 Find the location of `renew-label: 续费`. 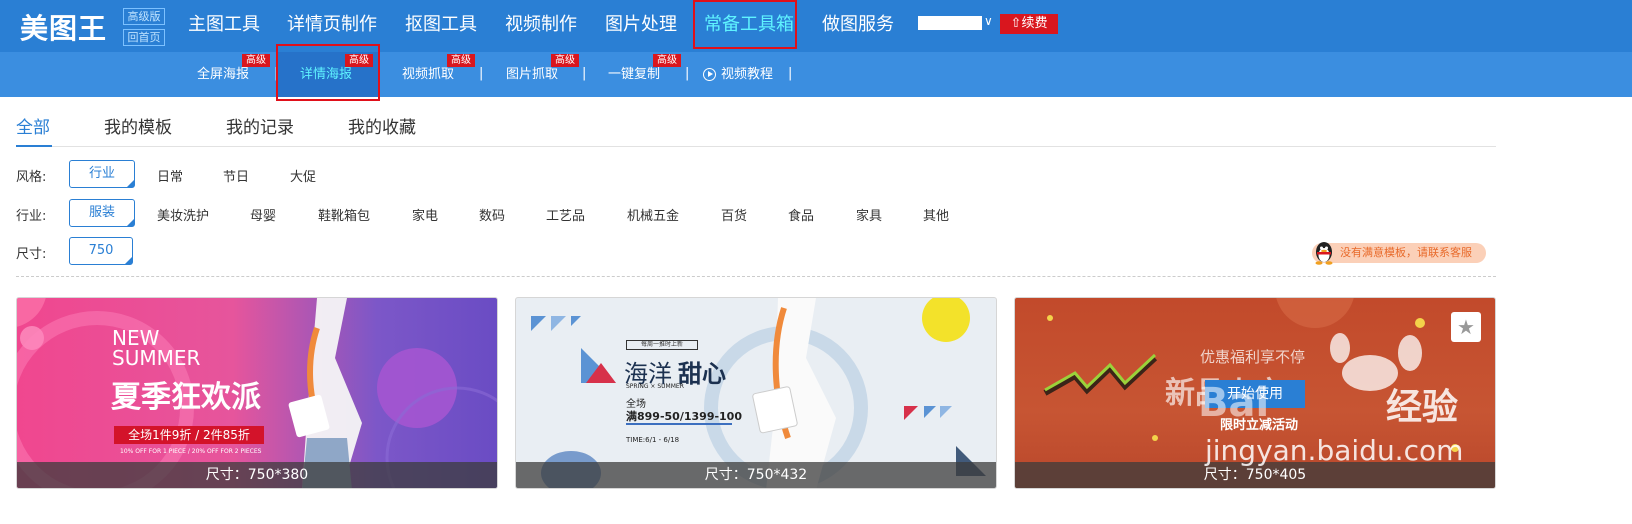

renew-label: 续费 is located at coordinates (1034, 23).